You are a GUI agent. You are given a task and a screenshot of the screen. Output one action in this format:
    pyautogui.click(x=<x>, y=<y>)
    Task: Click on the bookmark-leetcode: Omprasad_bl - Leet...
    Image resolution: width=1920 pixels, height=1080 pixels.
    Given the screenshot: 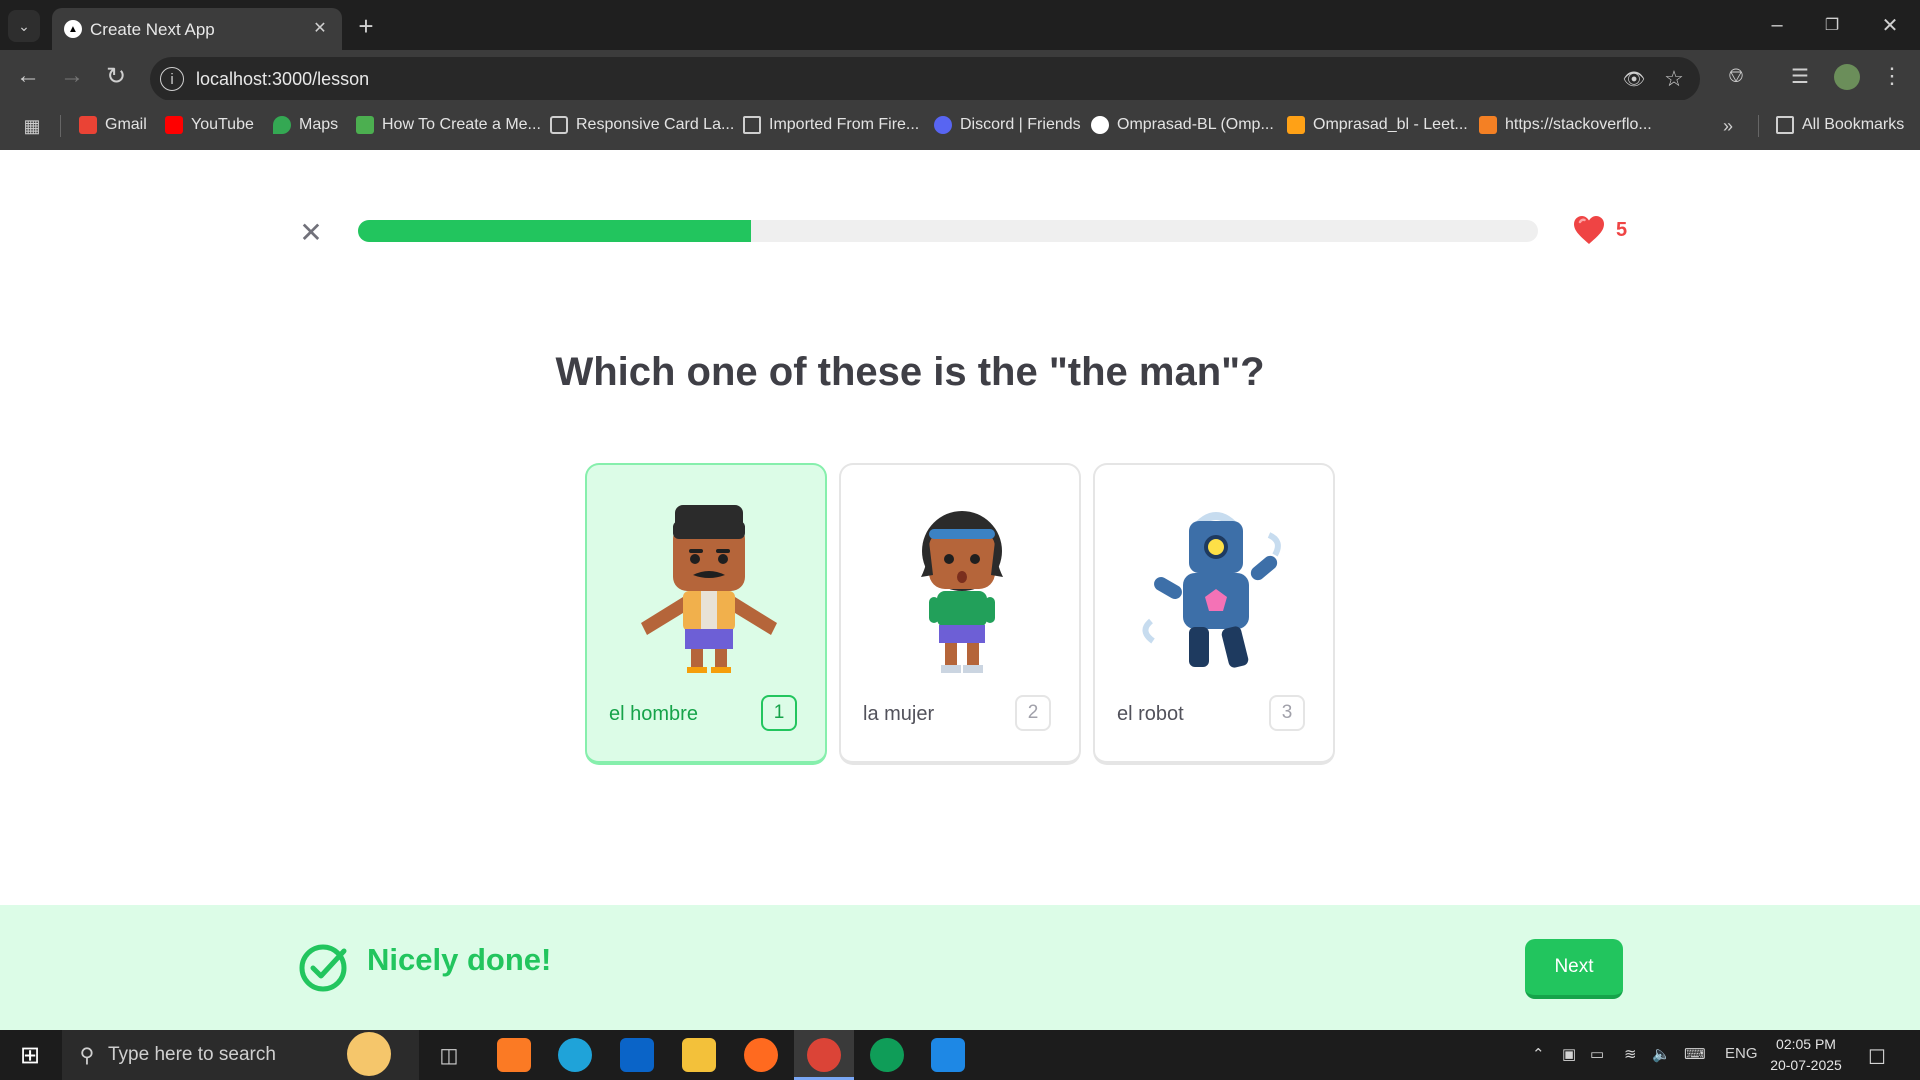 What is the action you would take?
    pyautogui.click(x=1377, y=125)
    